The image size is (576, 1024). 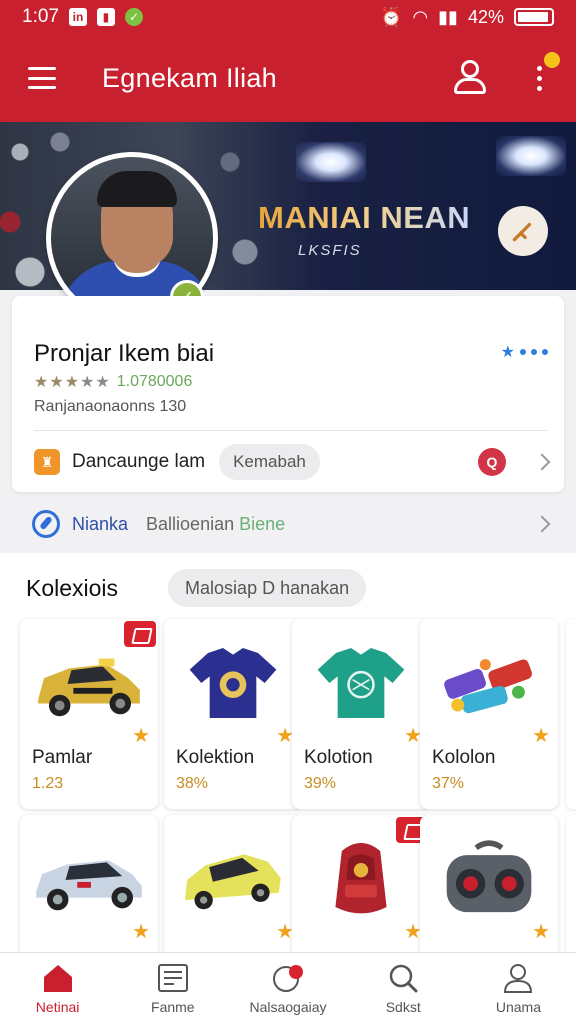 What do you see at coordinates (215, 757) in the screenshot?
I see `collection-name: Kolektion` at bounding box center [215, 757].